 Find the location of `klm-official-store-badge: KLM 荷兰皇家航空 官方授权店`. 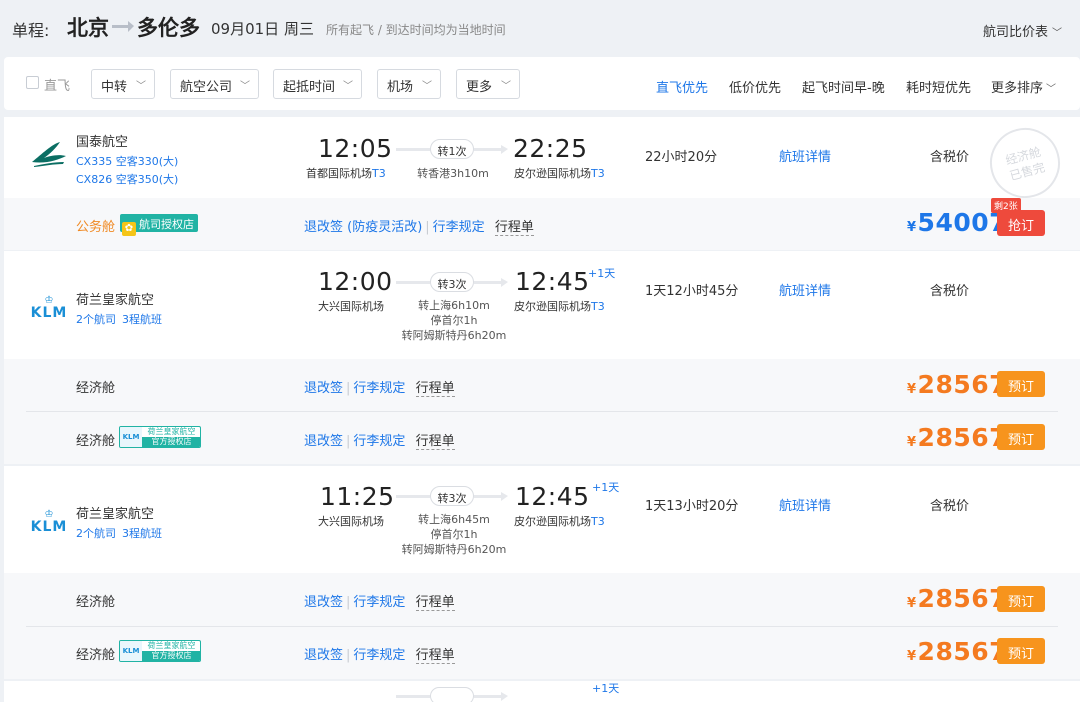

klm-official-store-badge: KLM 荷兰皇家航空 官方授权店 is located at coordinates (160, 437).